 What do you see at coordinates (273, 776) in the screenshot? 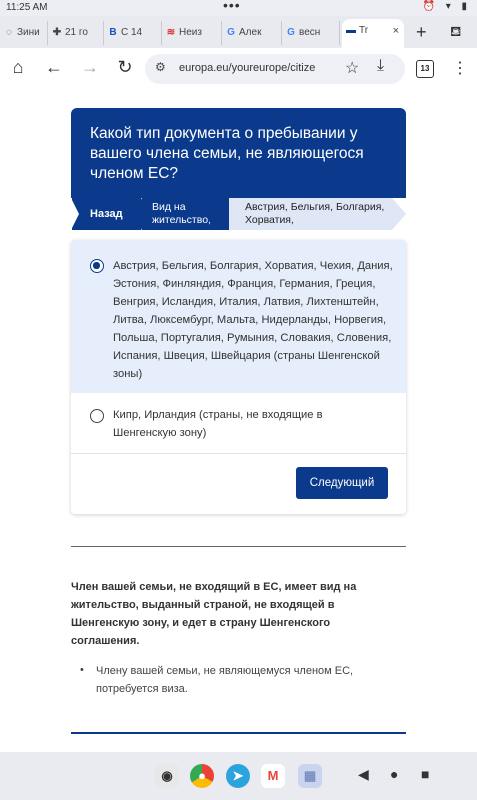
I see `gmail-app-icon: M` at bounding box center [273, 776].